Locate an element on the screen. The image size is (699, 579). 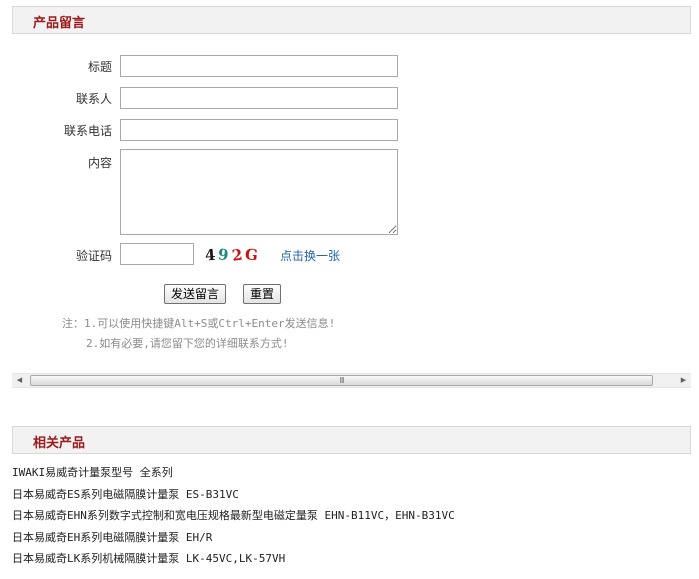
contact-input is located at coordinates (259, 98).